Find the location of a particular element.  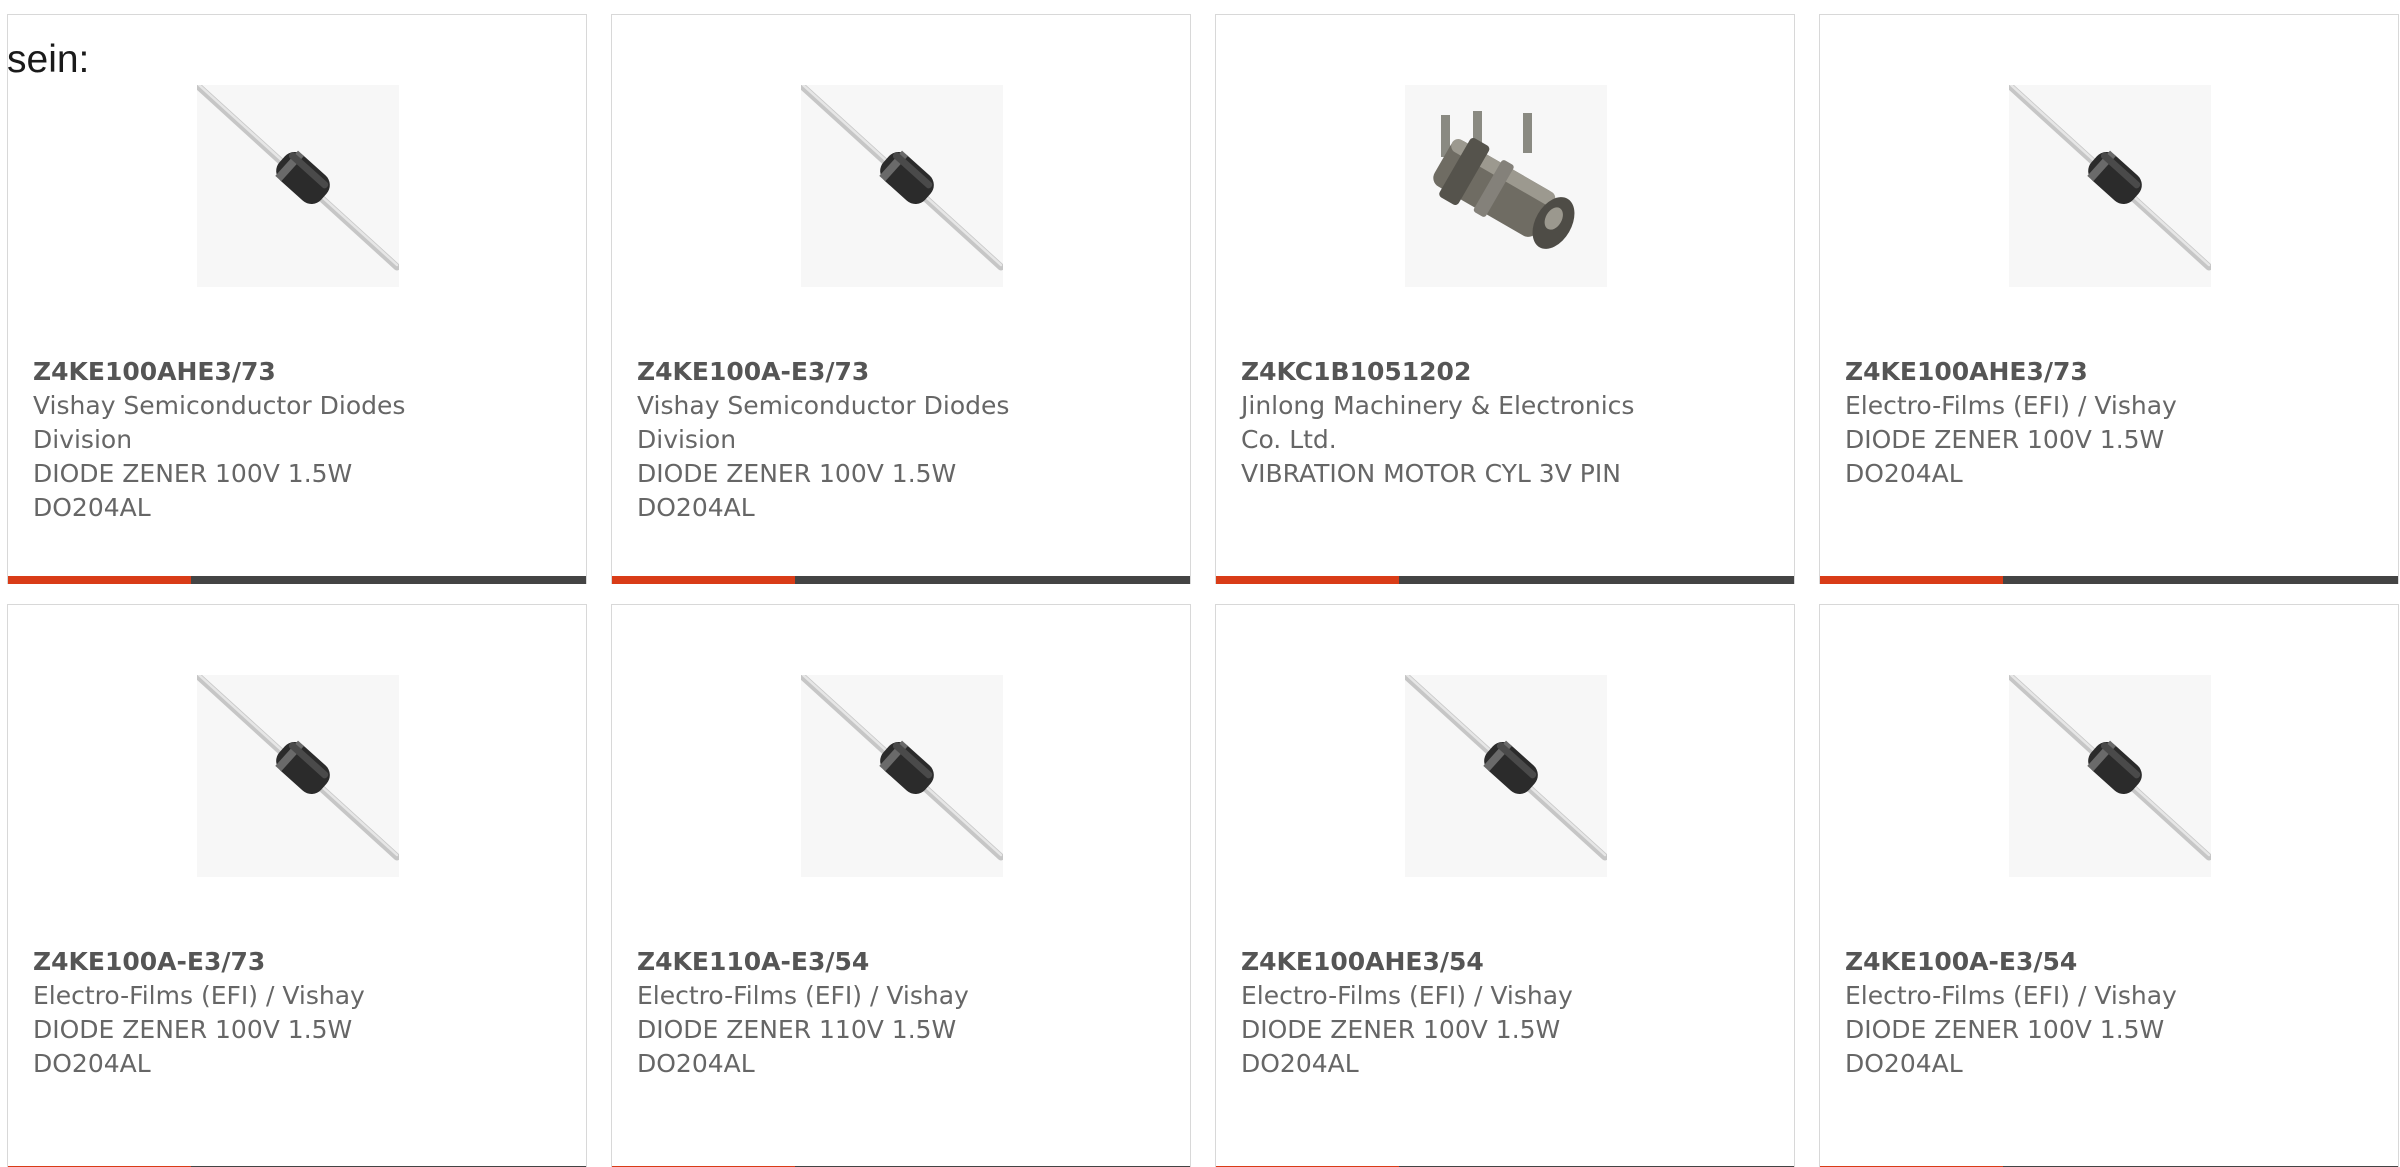

vibration-motor-image is located at coordinates (1506, 186).